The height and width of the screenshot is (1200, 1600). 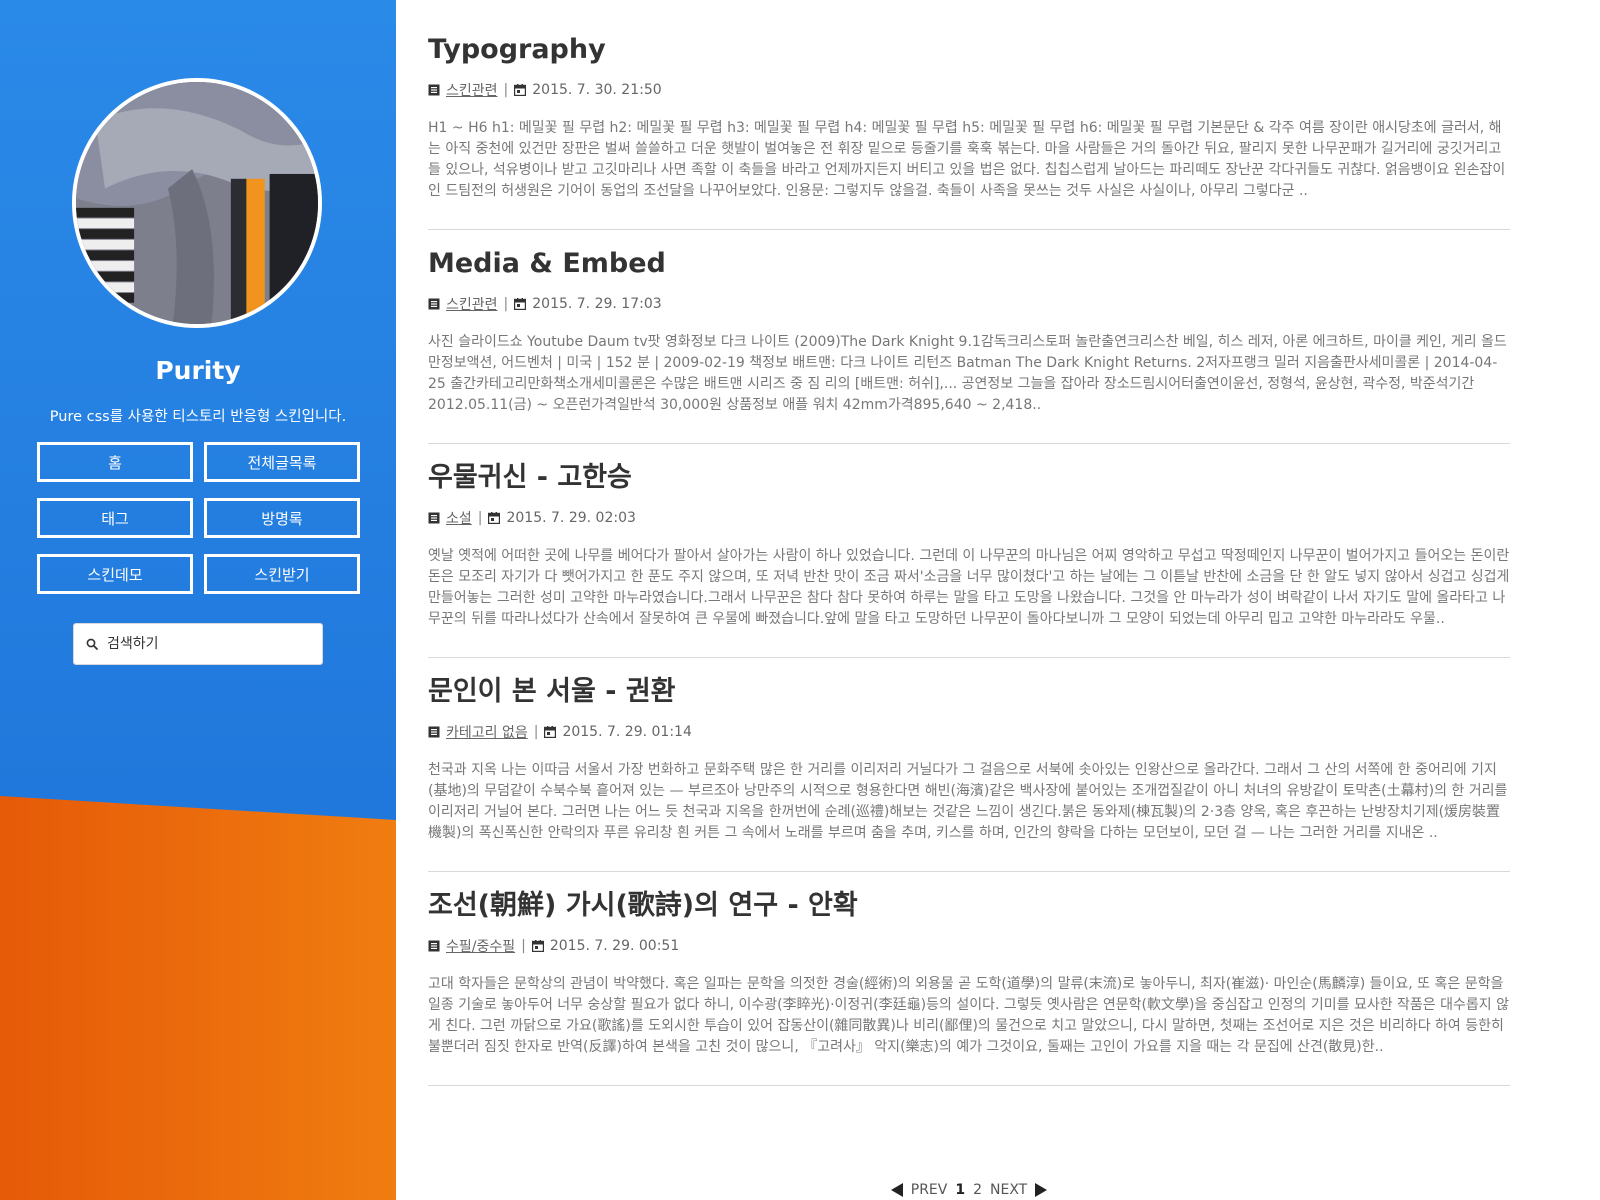 I want to click on post-category: 카테고리 없음, so click(x=487, y=732).